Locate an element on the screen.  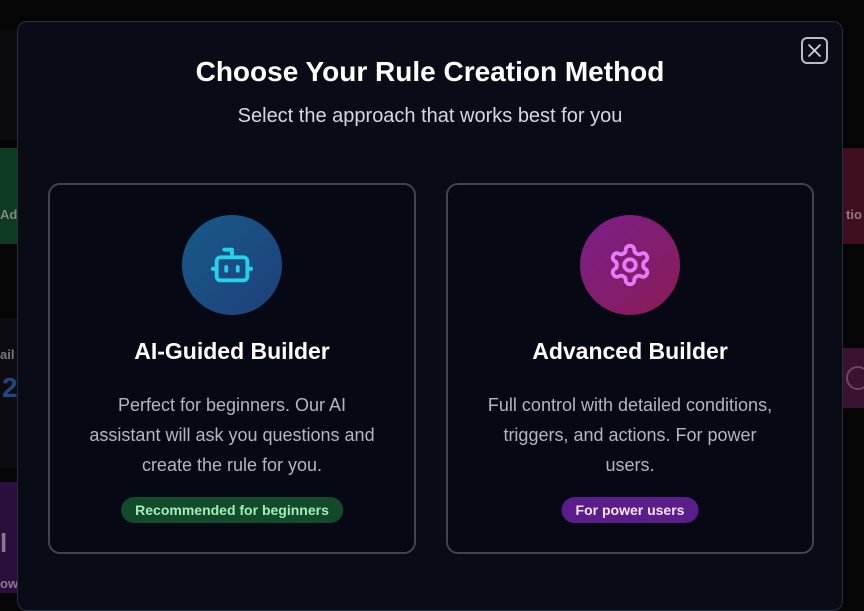
background-number: 2 is located at coordinates (10, 387).